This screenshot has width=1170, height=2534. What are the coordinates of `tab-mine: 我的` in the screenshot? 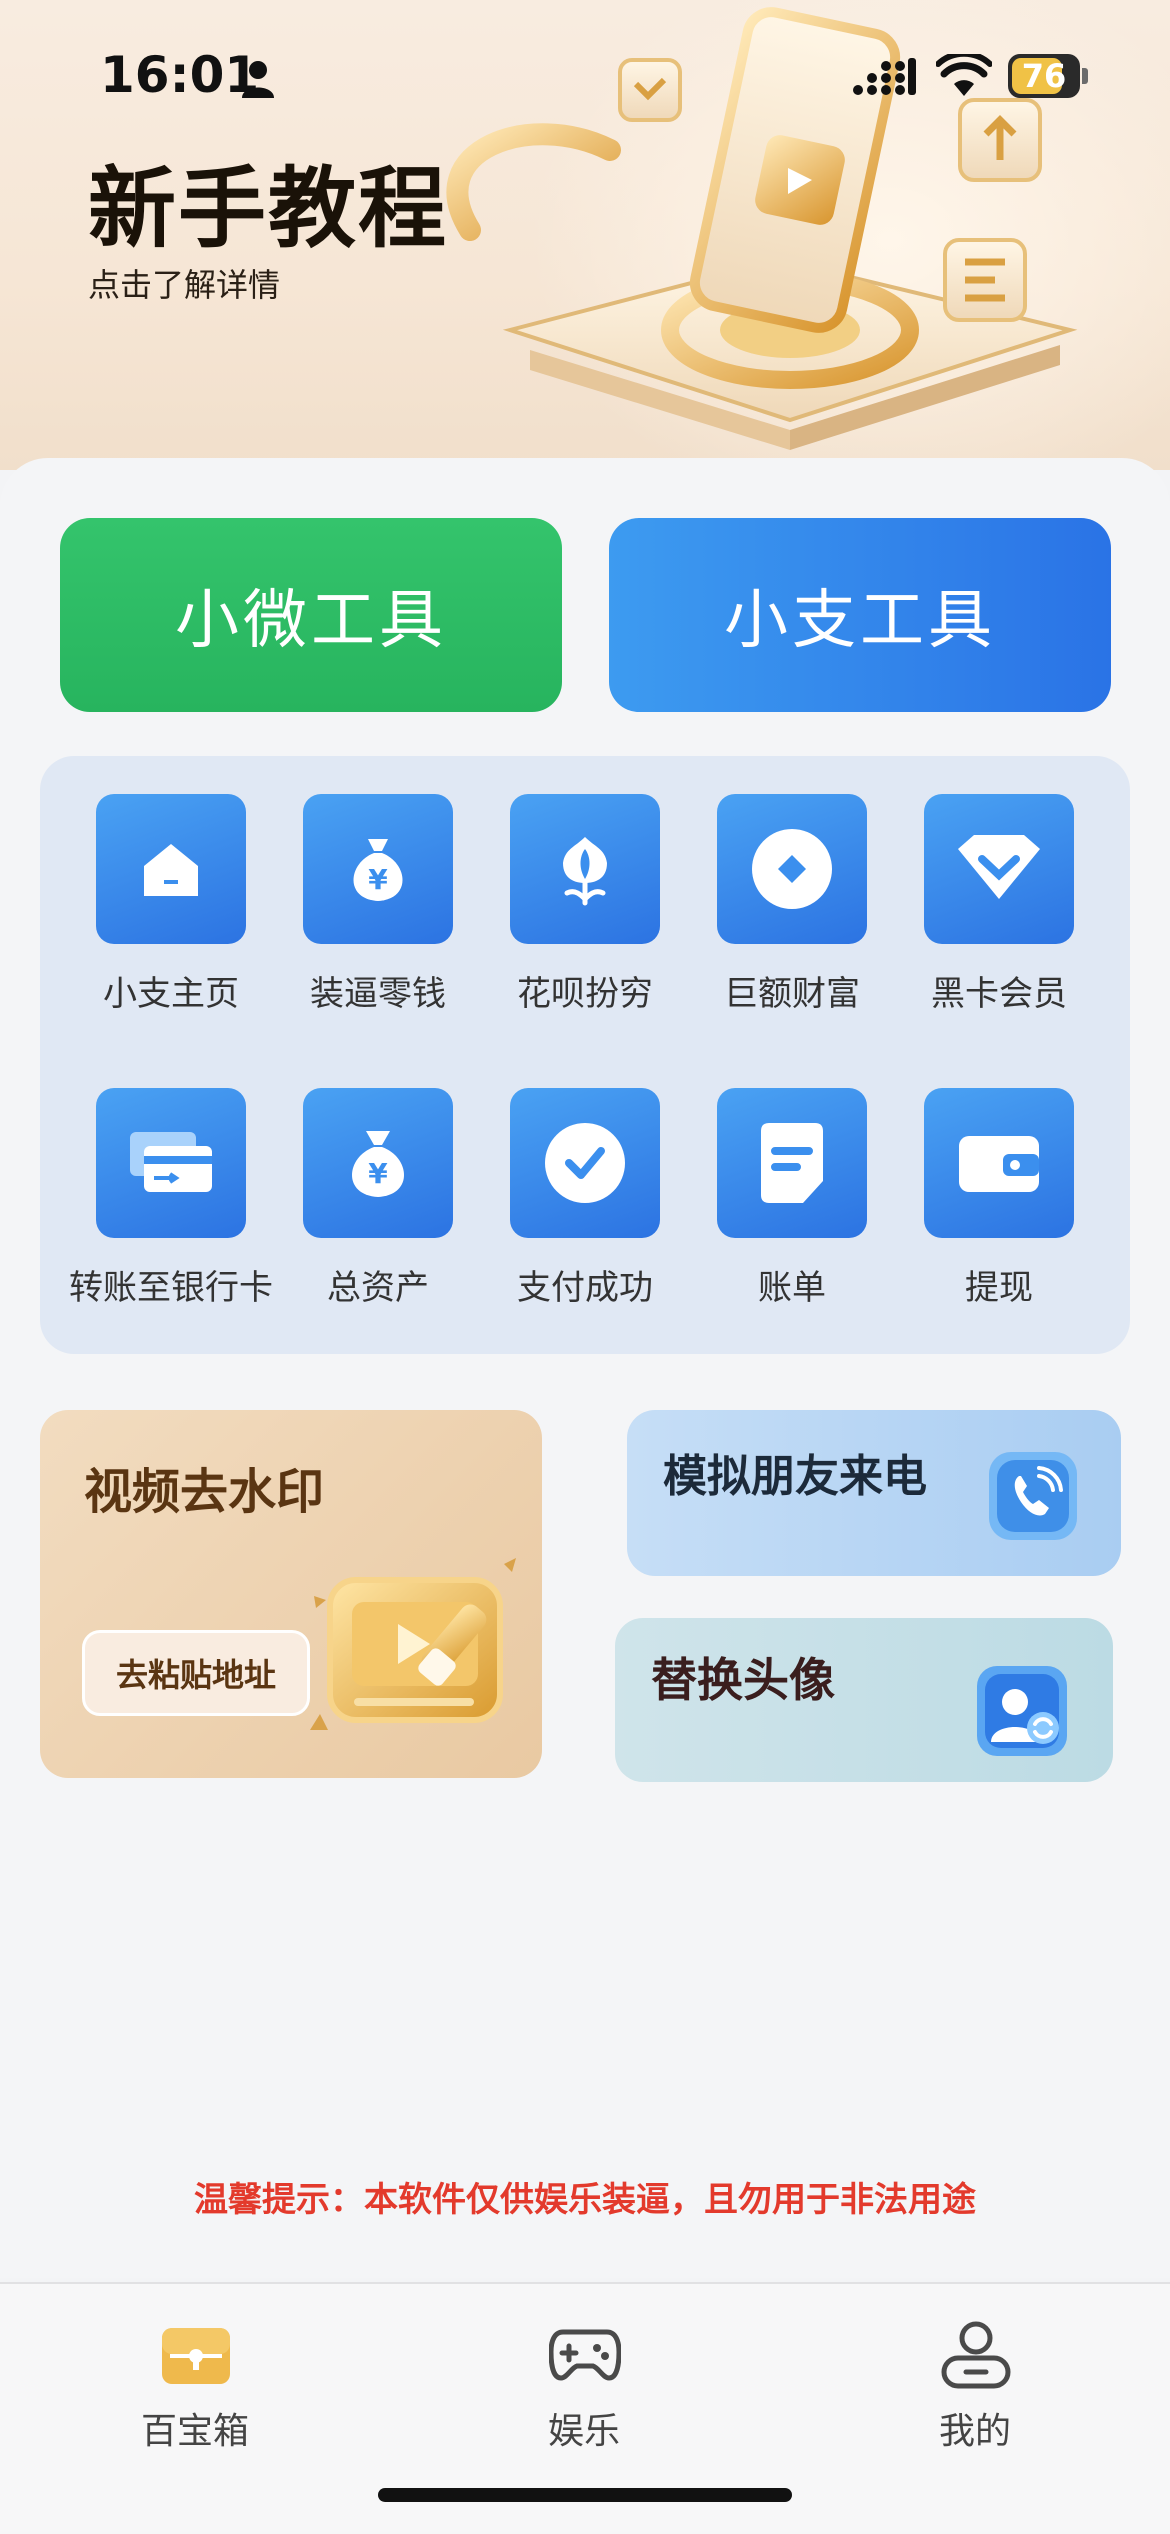 It's located at (975, 2378).